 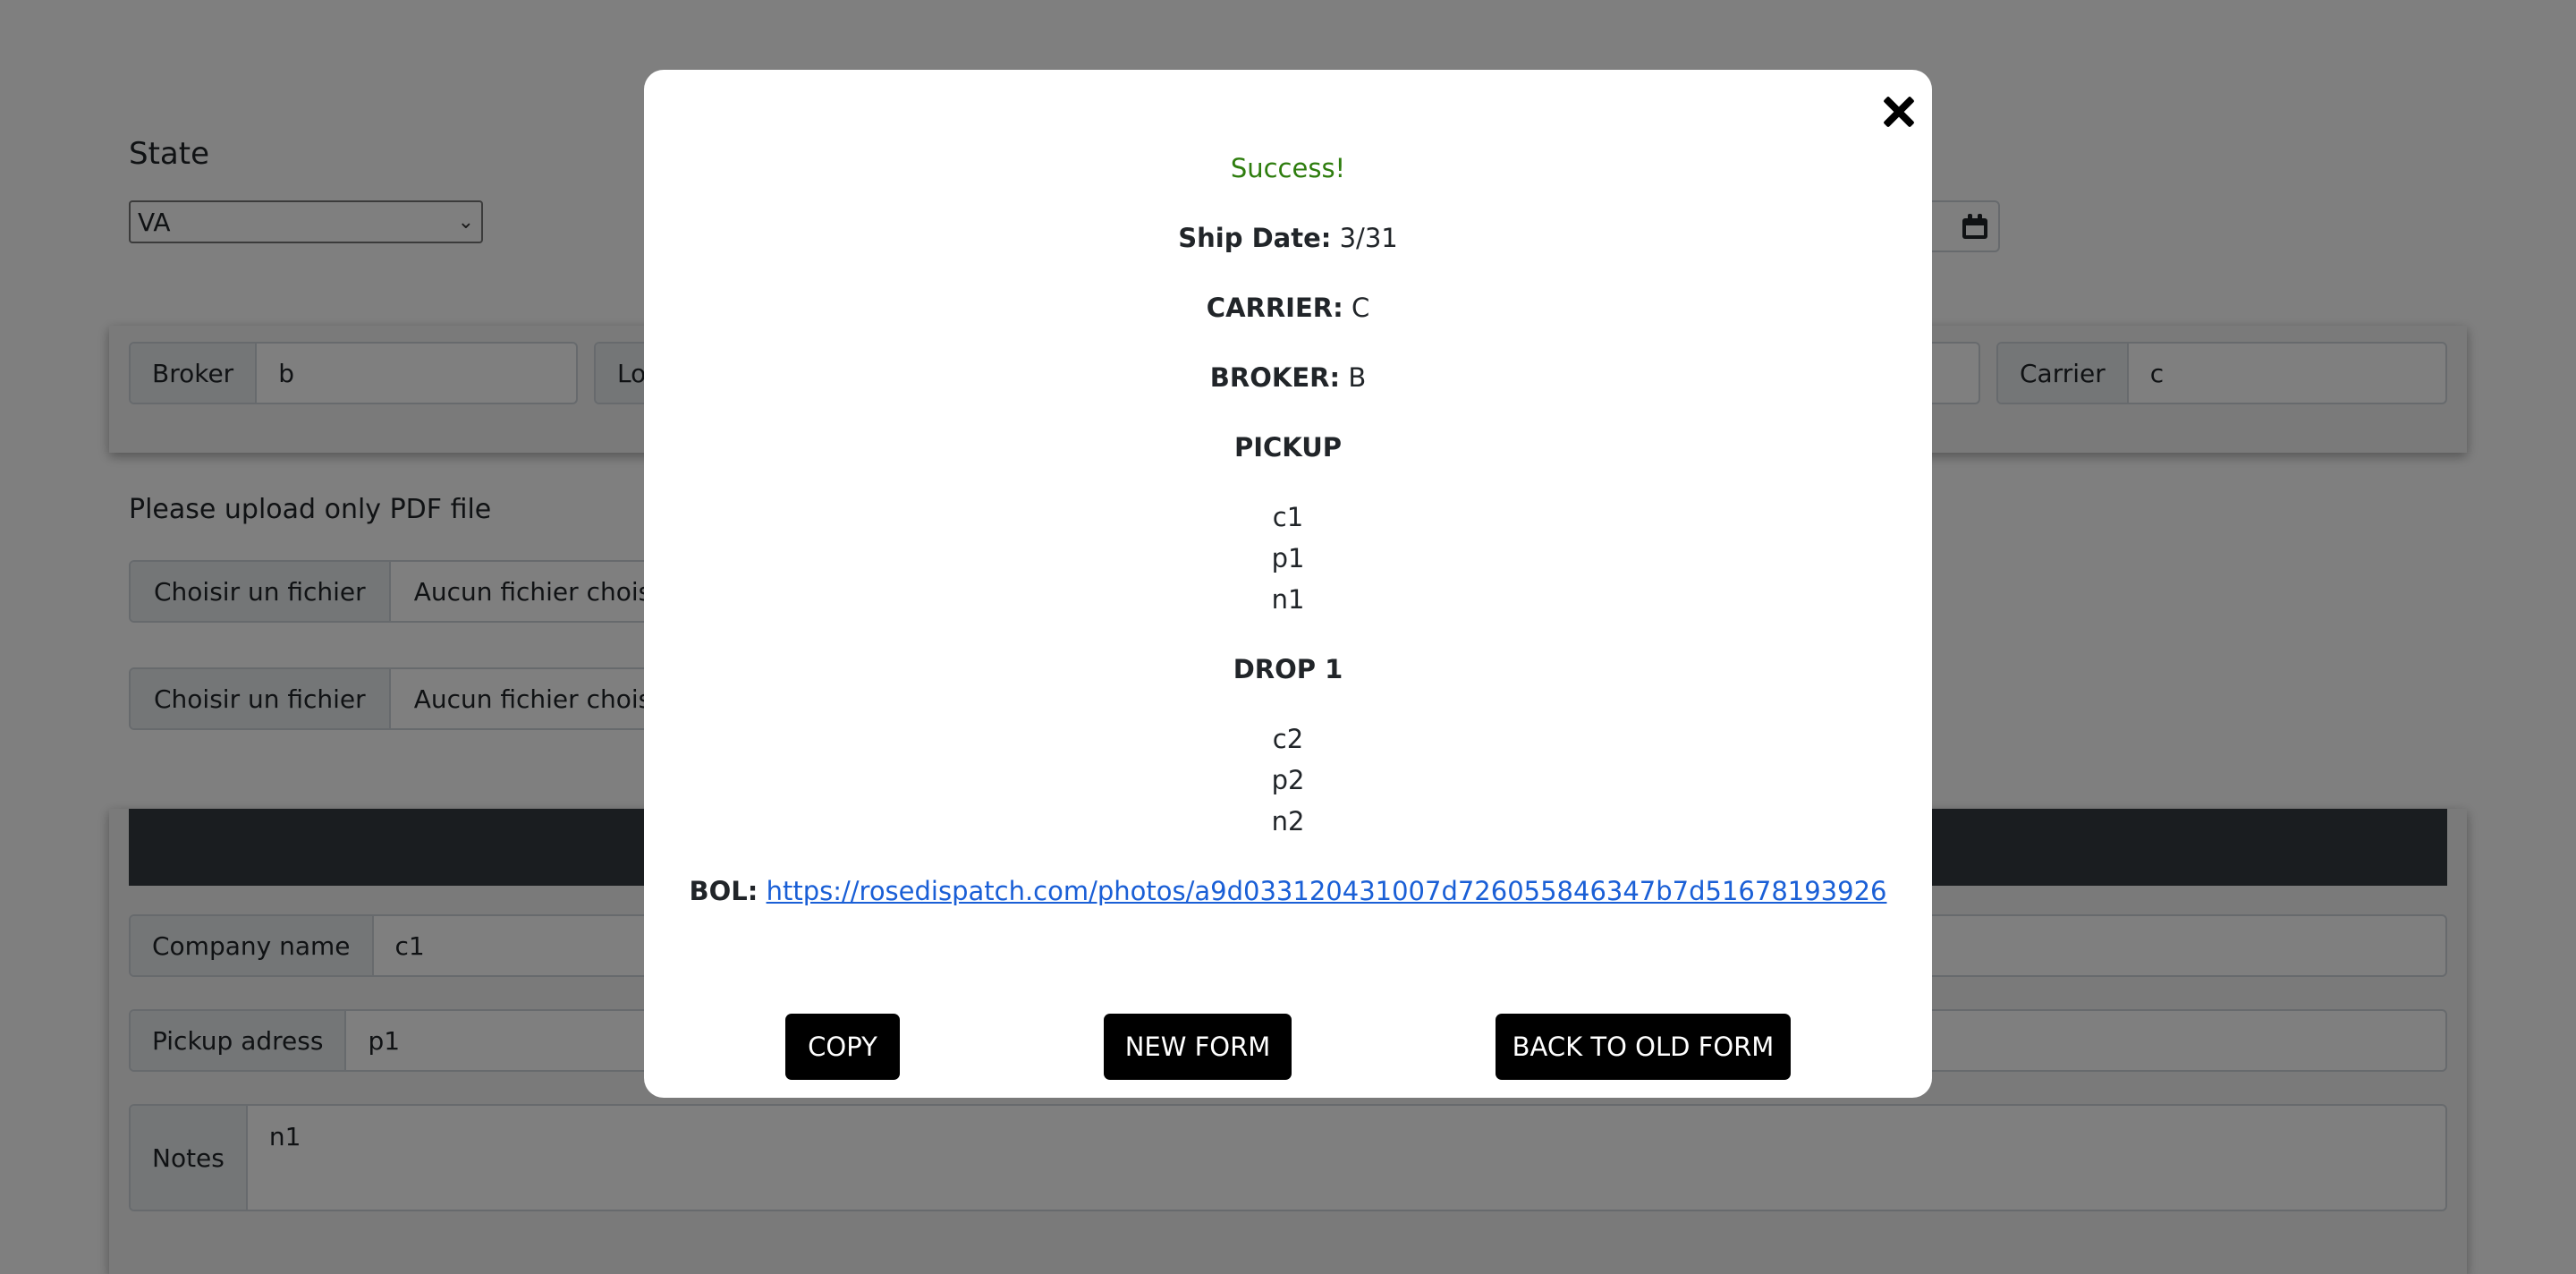 I want to click on new-form-button: NEW FORM, so click(x=1198, y=1047).